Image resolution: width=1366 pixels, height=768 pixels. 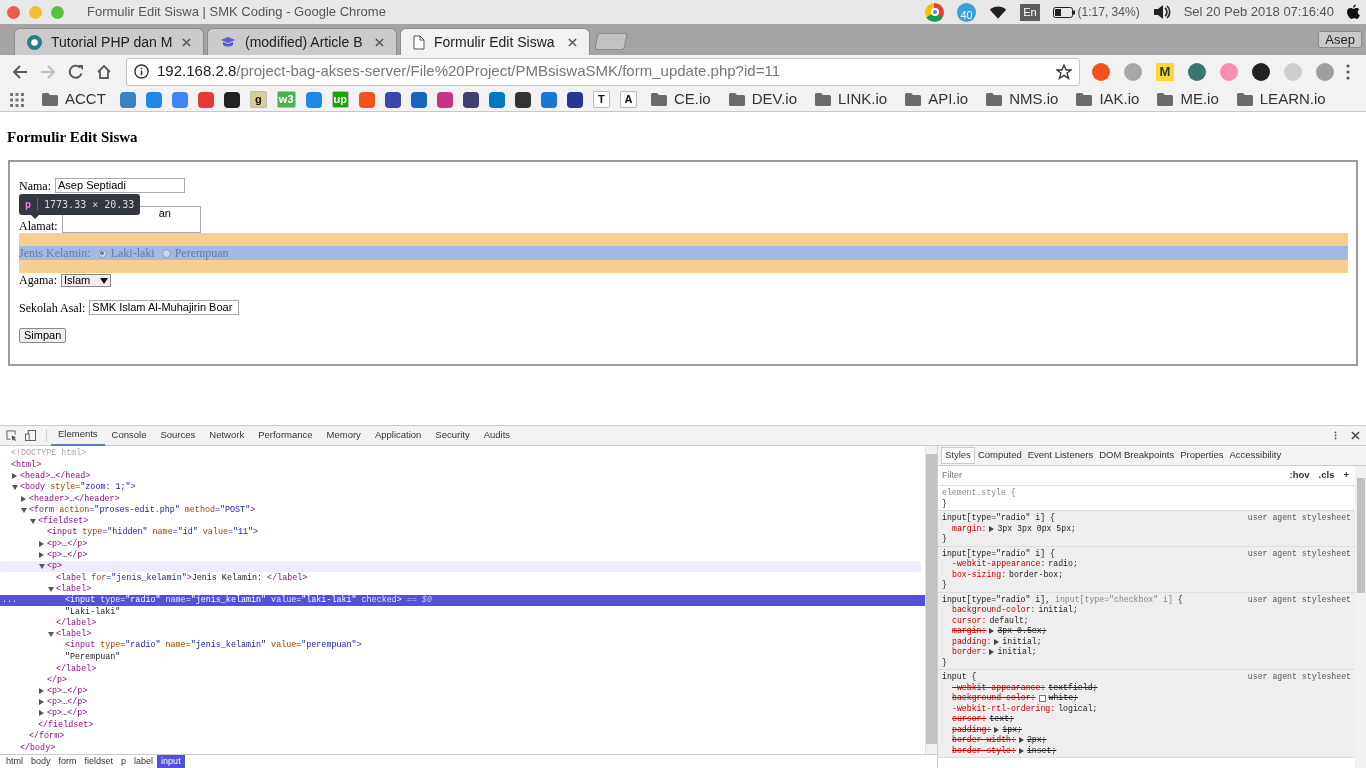 I want to click on devtools-tab: Performance, so click(x=285, y=435).